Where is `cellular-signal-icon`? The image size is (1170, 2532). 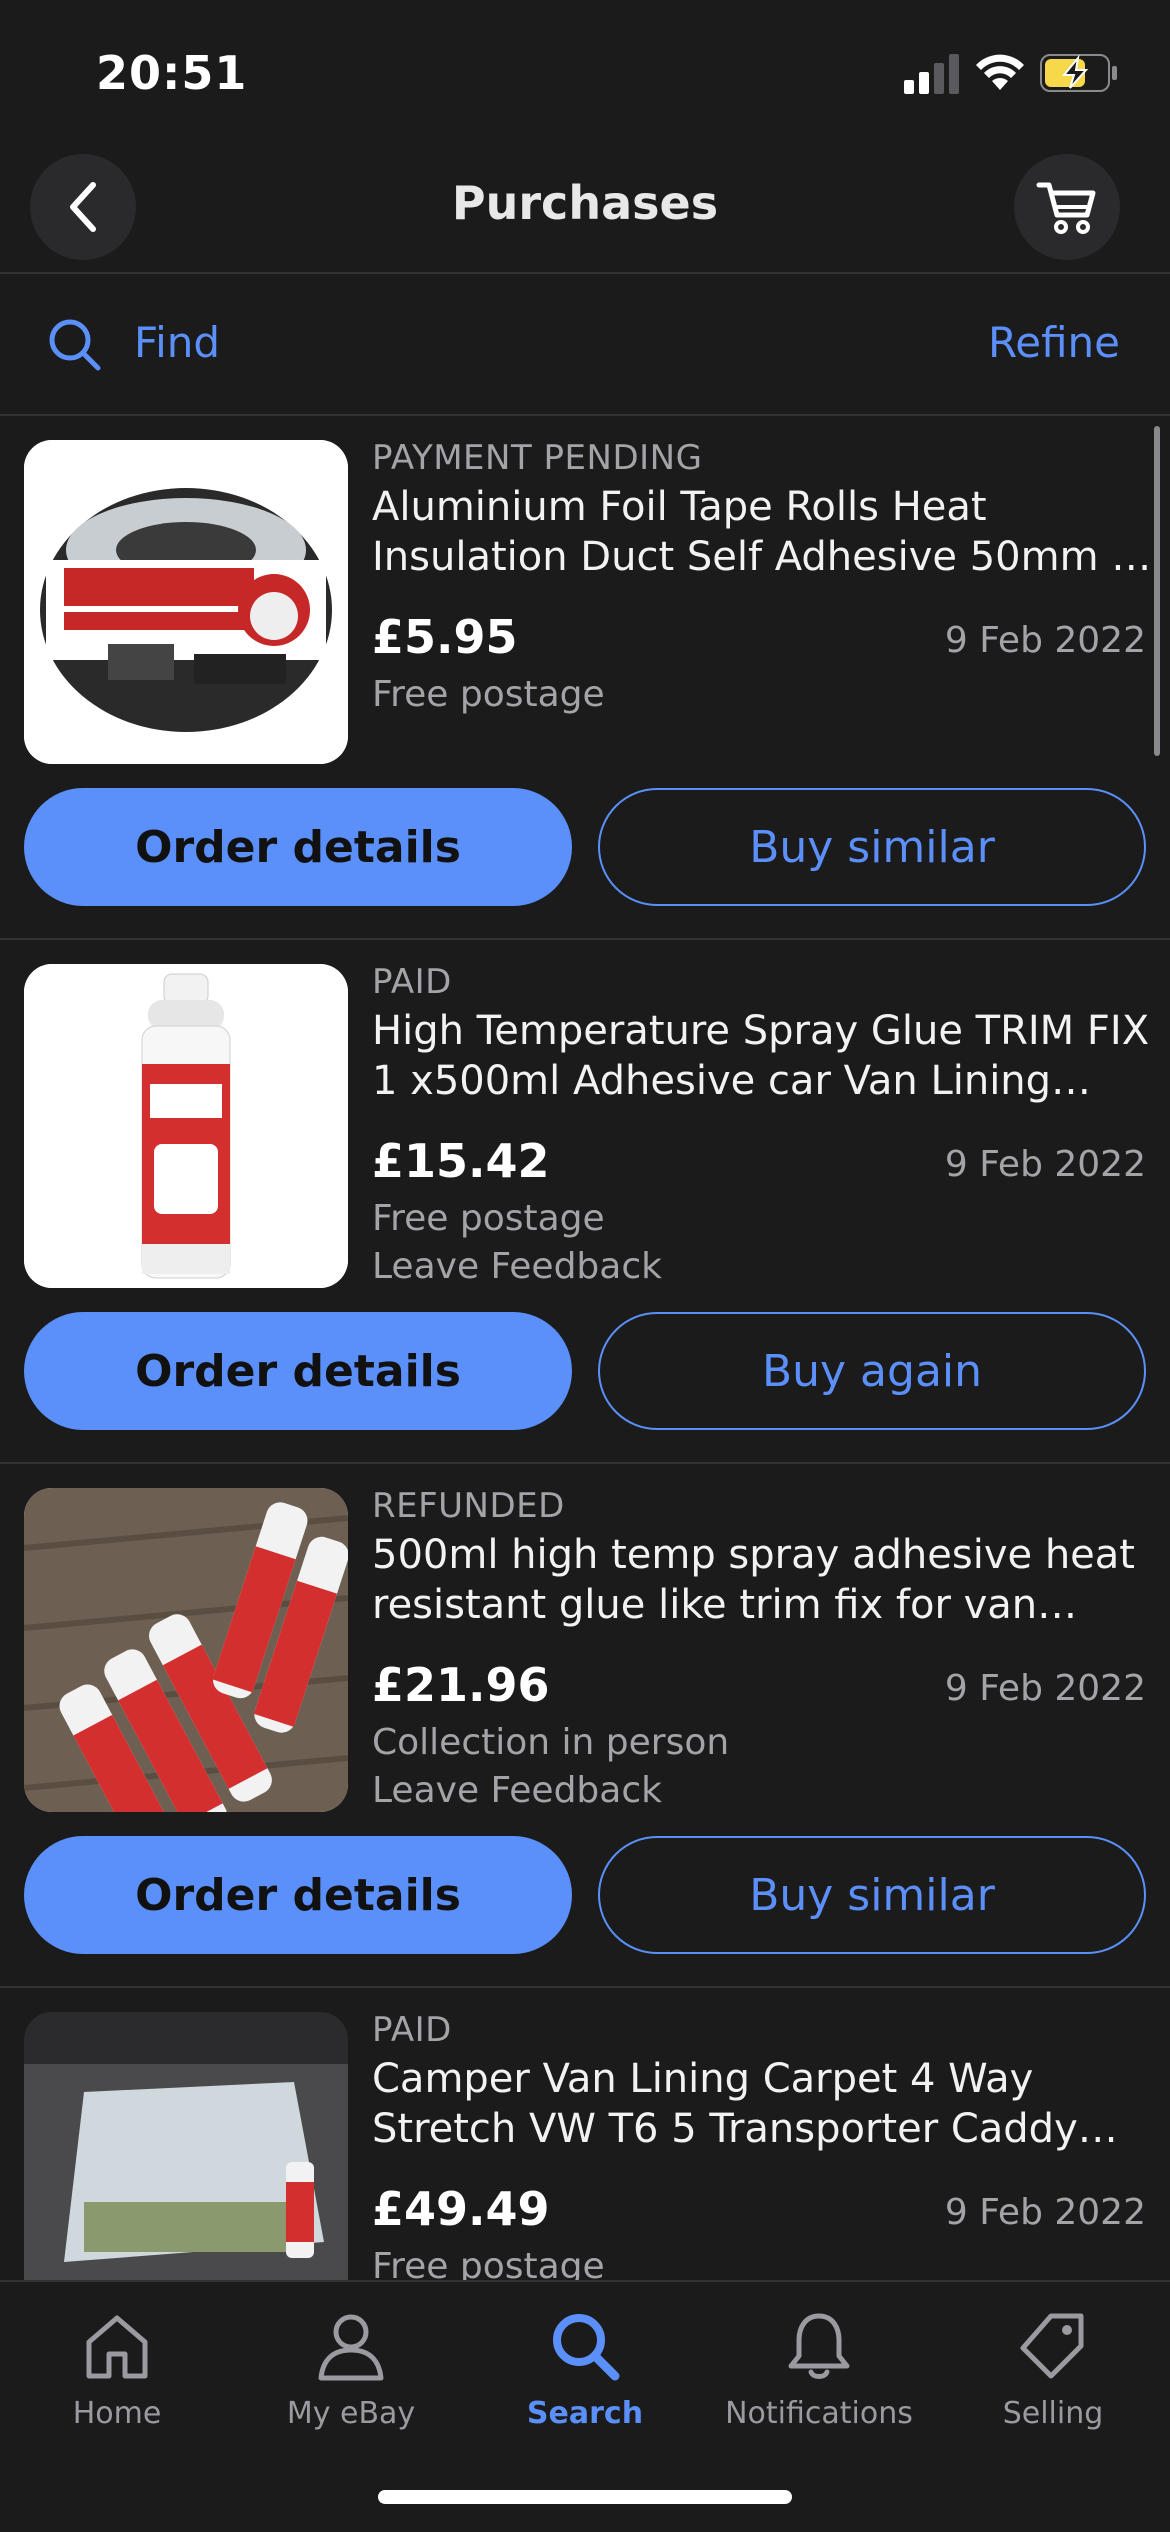
cellular-signal-icon is located at coordinates (931, 74).